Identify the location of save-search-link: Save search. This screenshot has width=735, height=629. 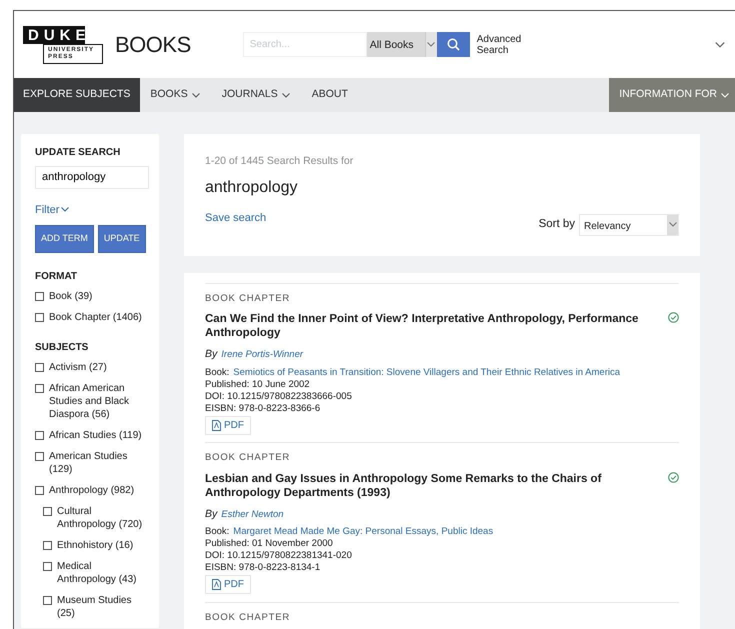
(235, 218).